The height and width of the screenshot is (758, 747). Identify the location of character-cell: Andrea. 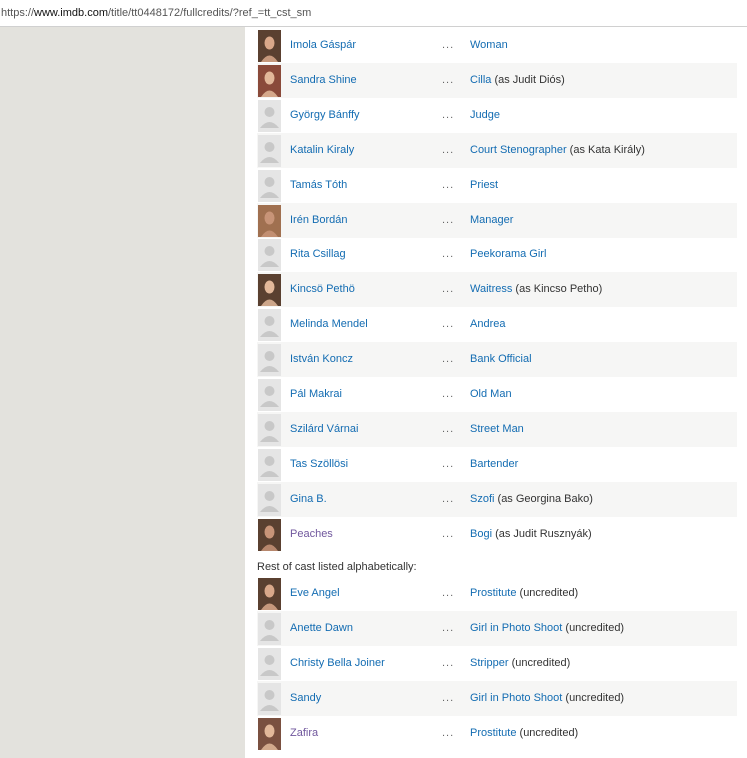
(487, 324).